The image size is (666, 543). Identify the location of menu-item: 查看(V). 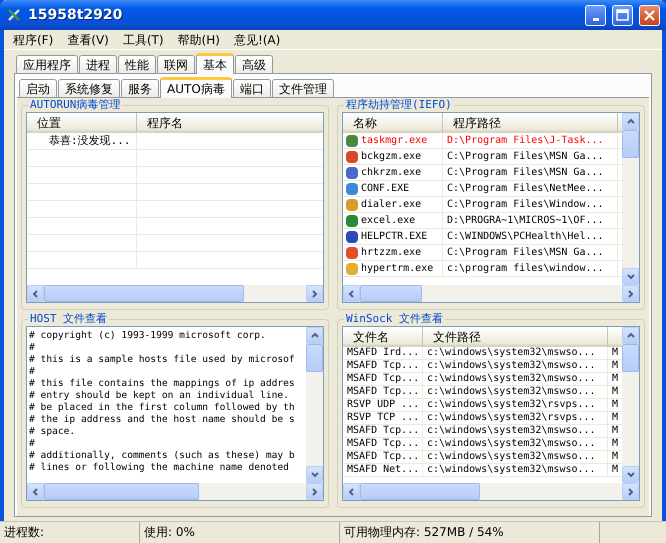
(88, 39).